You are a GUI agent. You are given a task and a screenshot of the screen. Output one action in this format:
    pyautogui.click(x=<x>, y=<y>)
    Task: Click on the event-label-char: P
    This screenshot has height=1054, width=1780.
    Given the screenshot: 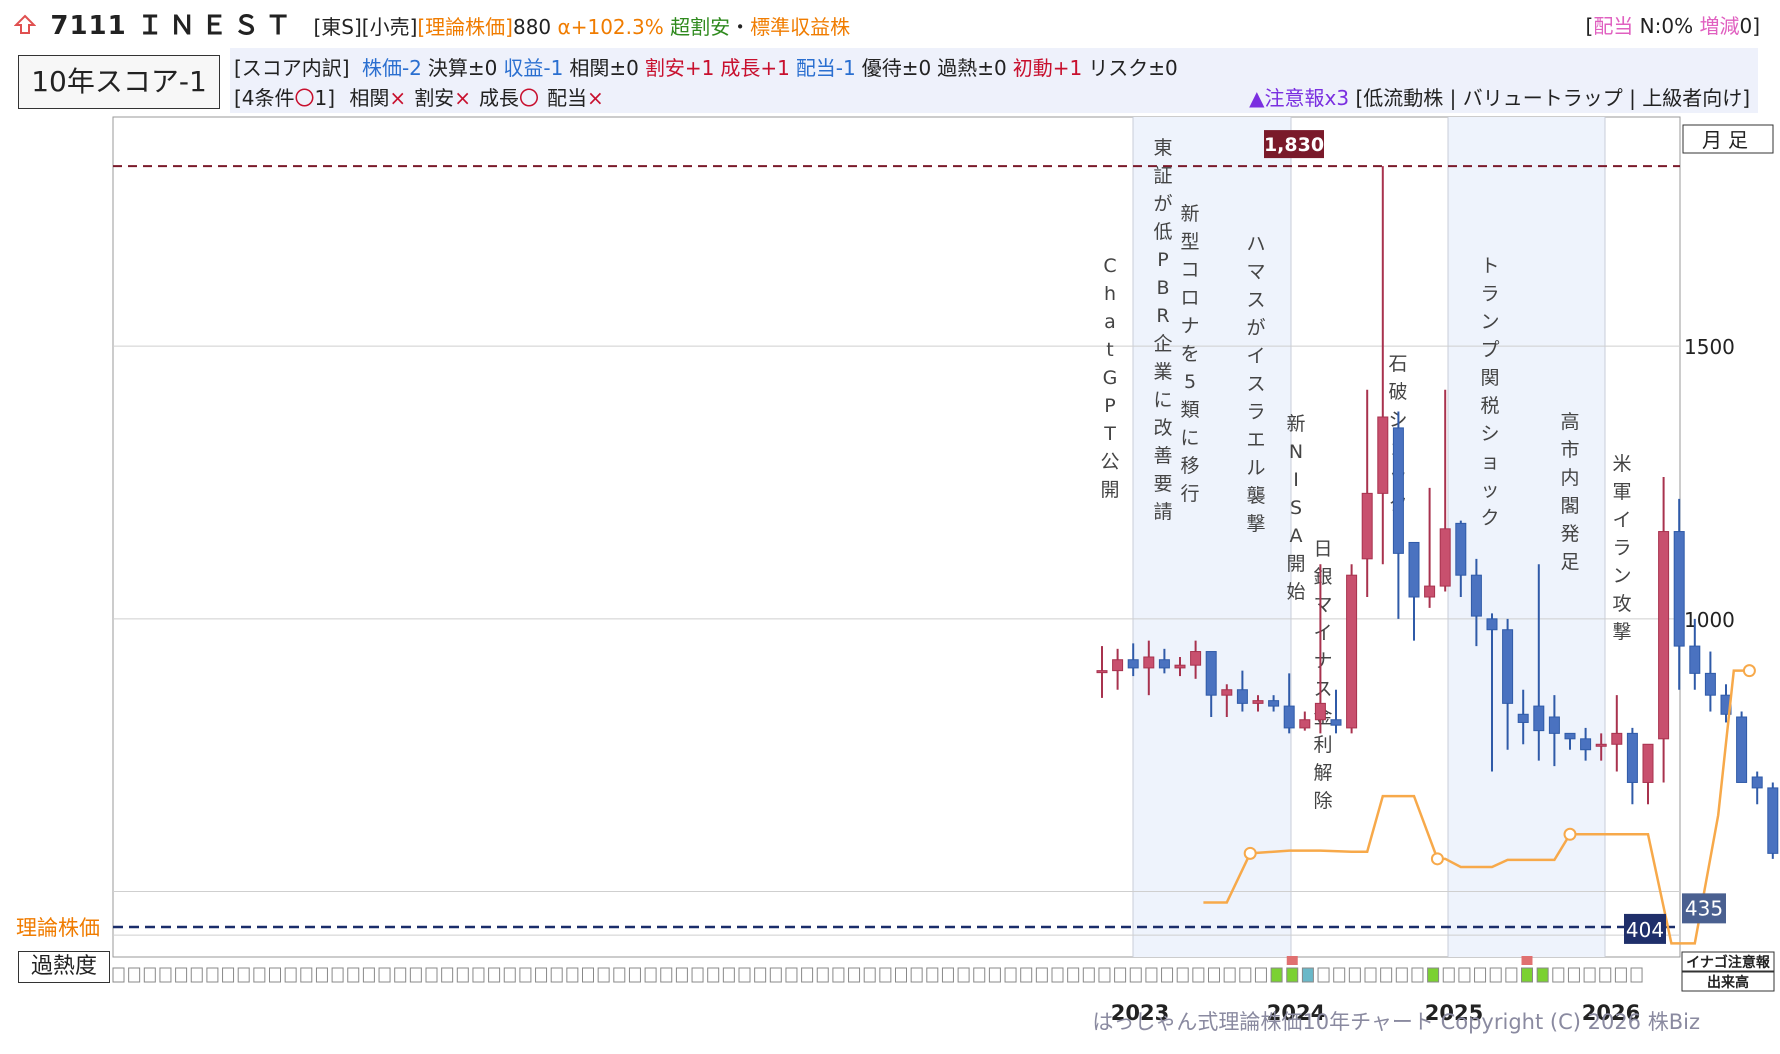 What is the action you would take?
    pyautogui.click(x=1162, y=260)
    